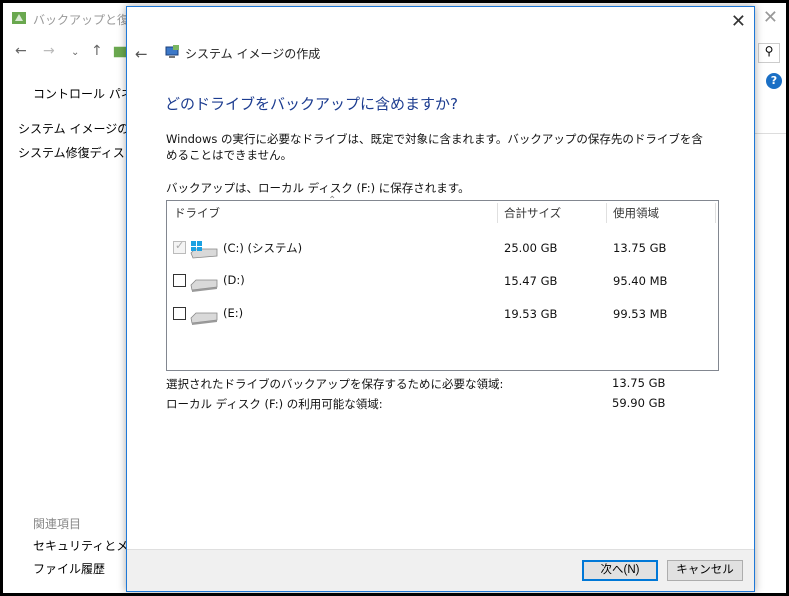  What do you see at coordinates (274, 404) in the screenshot?
I see `available-space-label: ローカル ディスク (F:) の利用可能な領域:` at bounding box center [274, 404].